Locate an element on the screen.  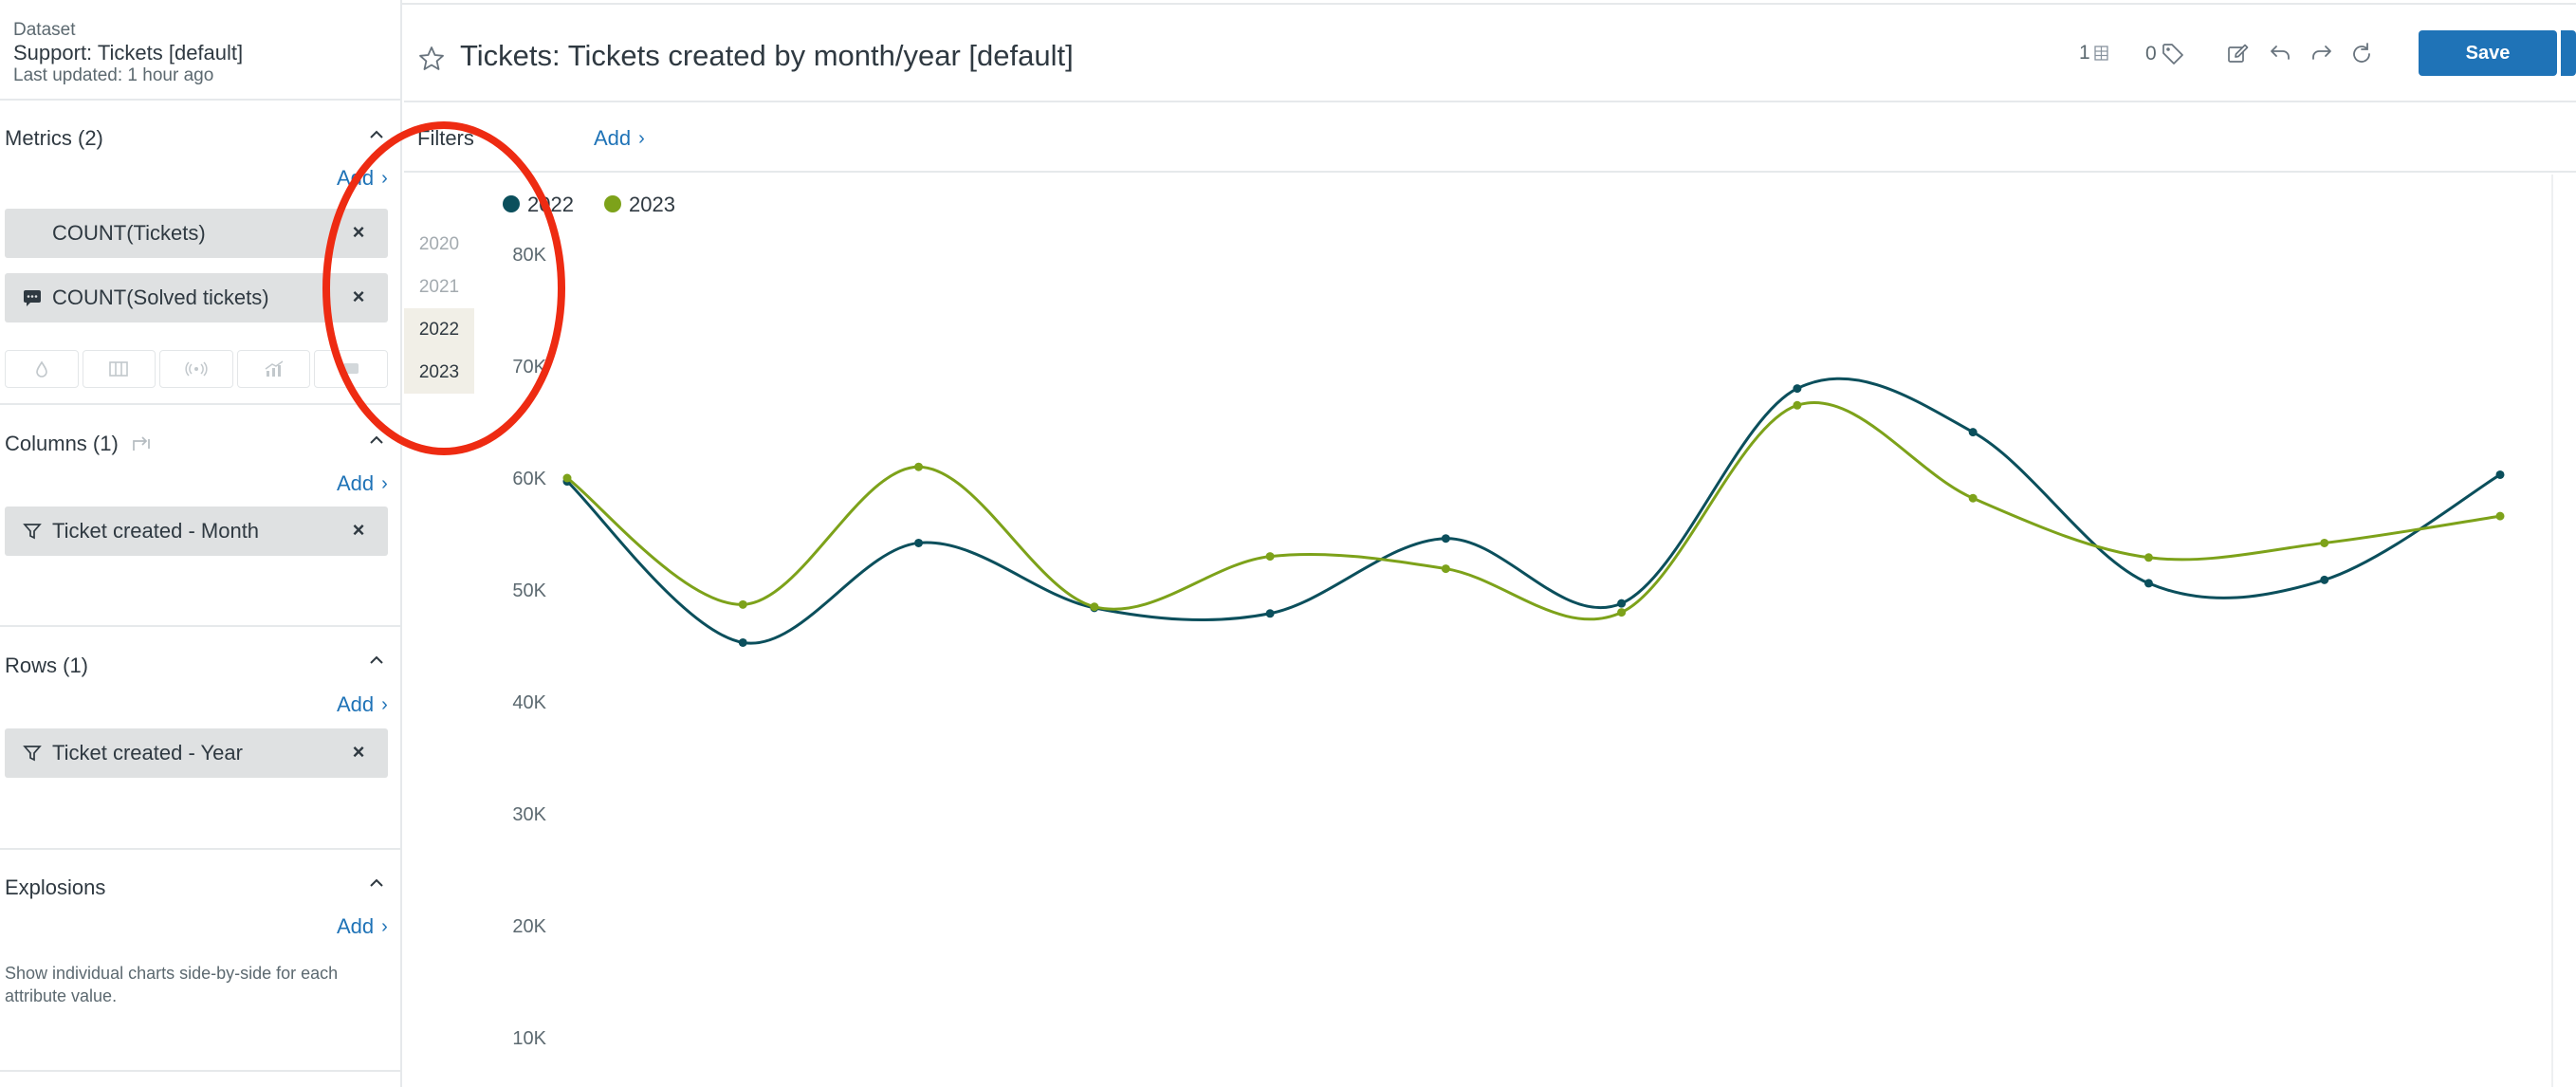
undo-icon is located at coordinates (2280, 54).